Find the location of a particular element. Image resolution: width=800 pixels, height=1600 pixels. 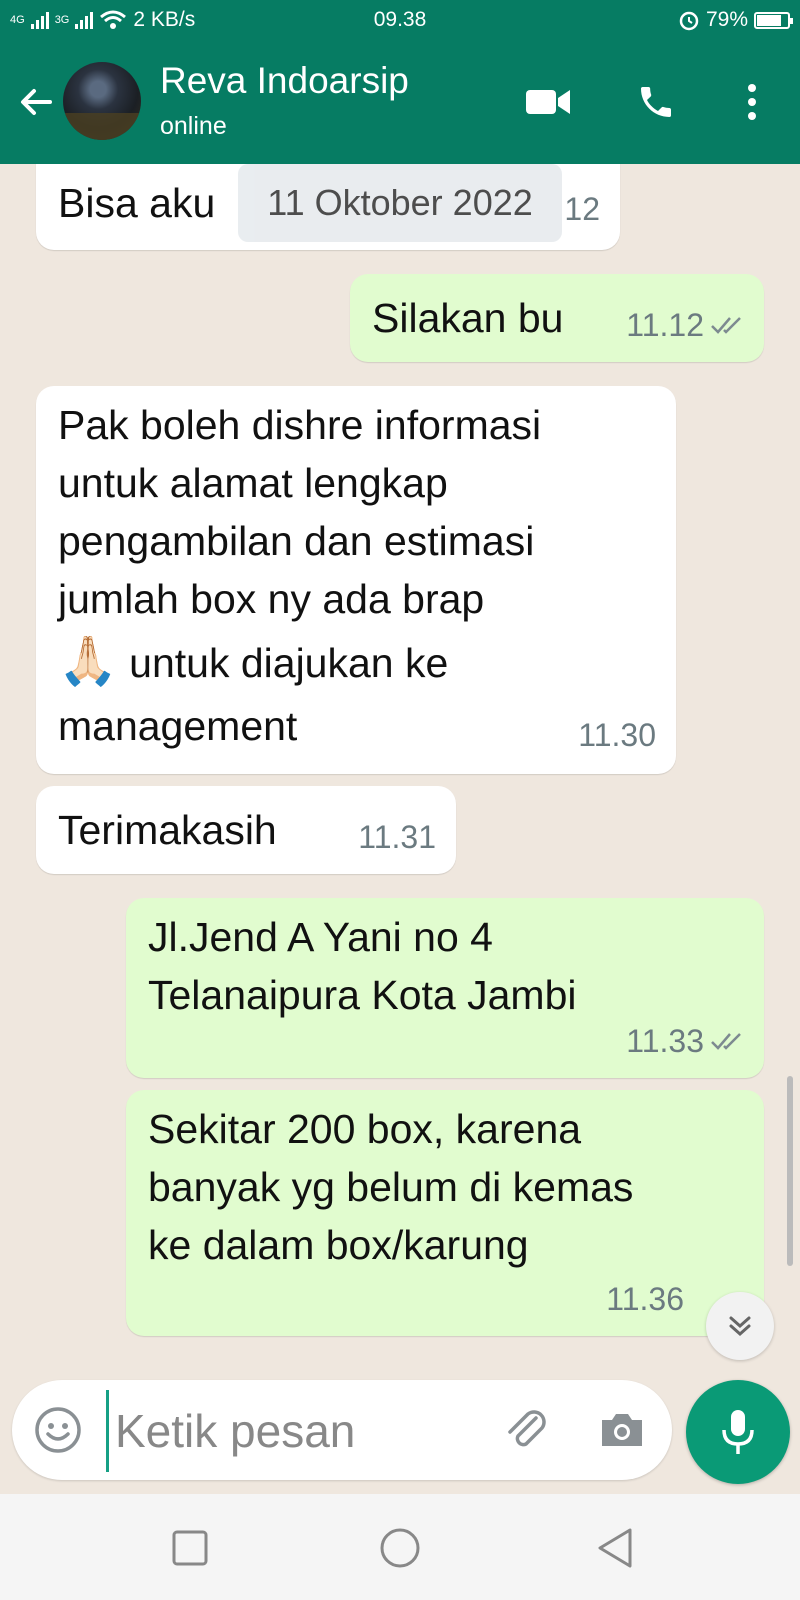

avatar is located at coordinates (102, 101).